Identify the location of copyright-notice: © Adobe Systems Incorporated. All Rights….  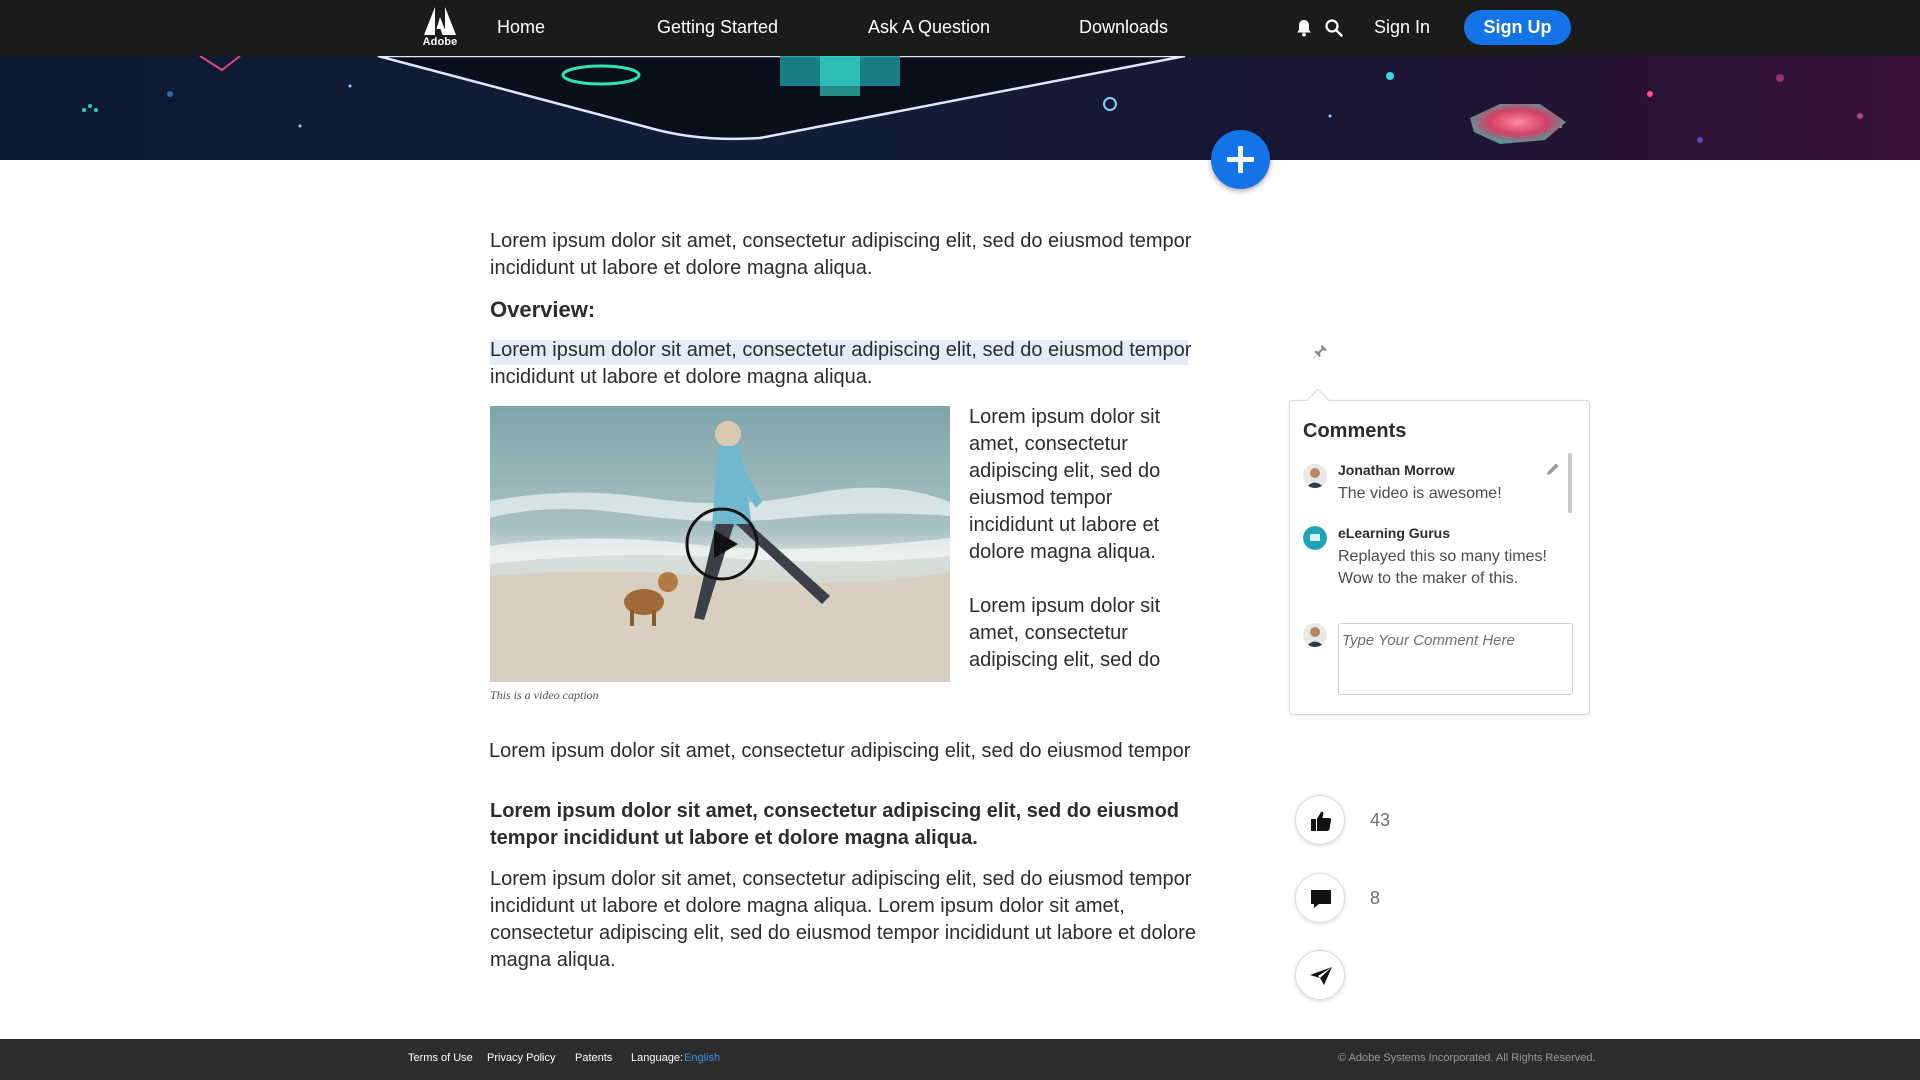
(1467, 1058).